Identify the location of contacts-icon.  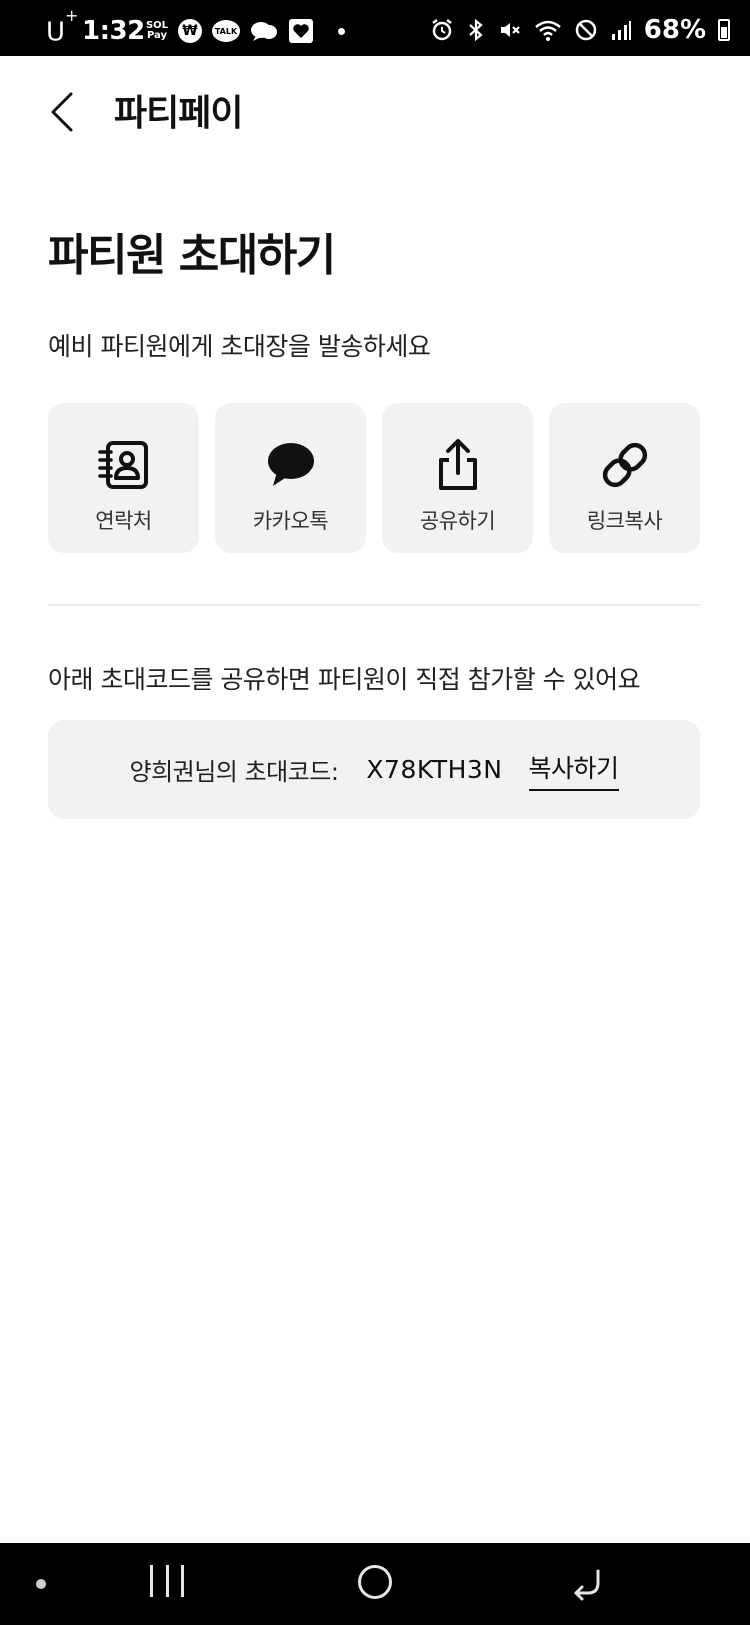
(124, 465).